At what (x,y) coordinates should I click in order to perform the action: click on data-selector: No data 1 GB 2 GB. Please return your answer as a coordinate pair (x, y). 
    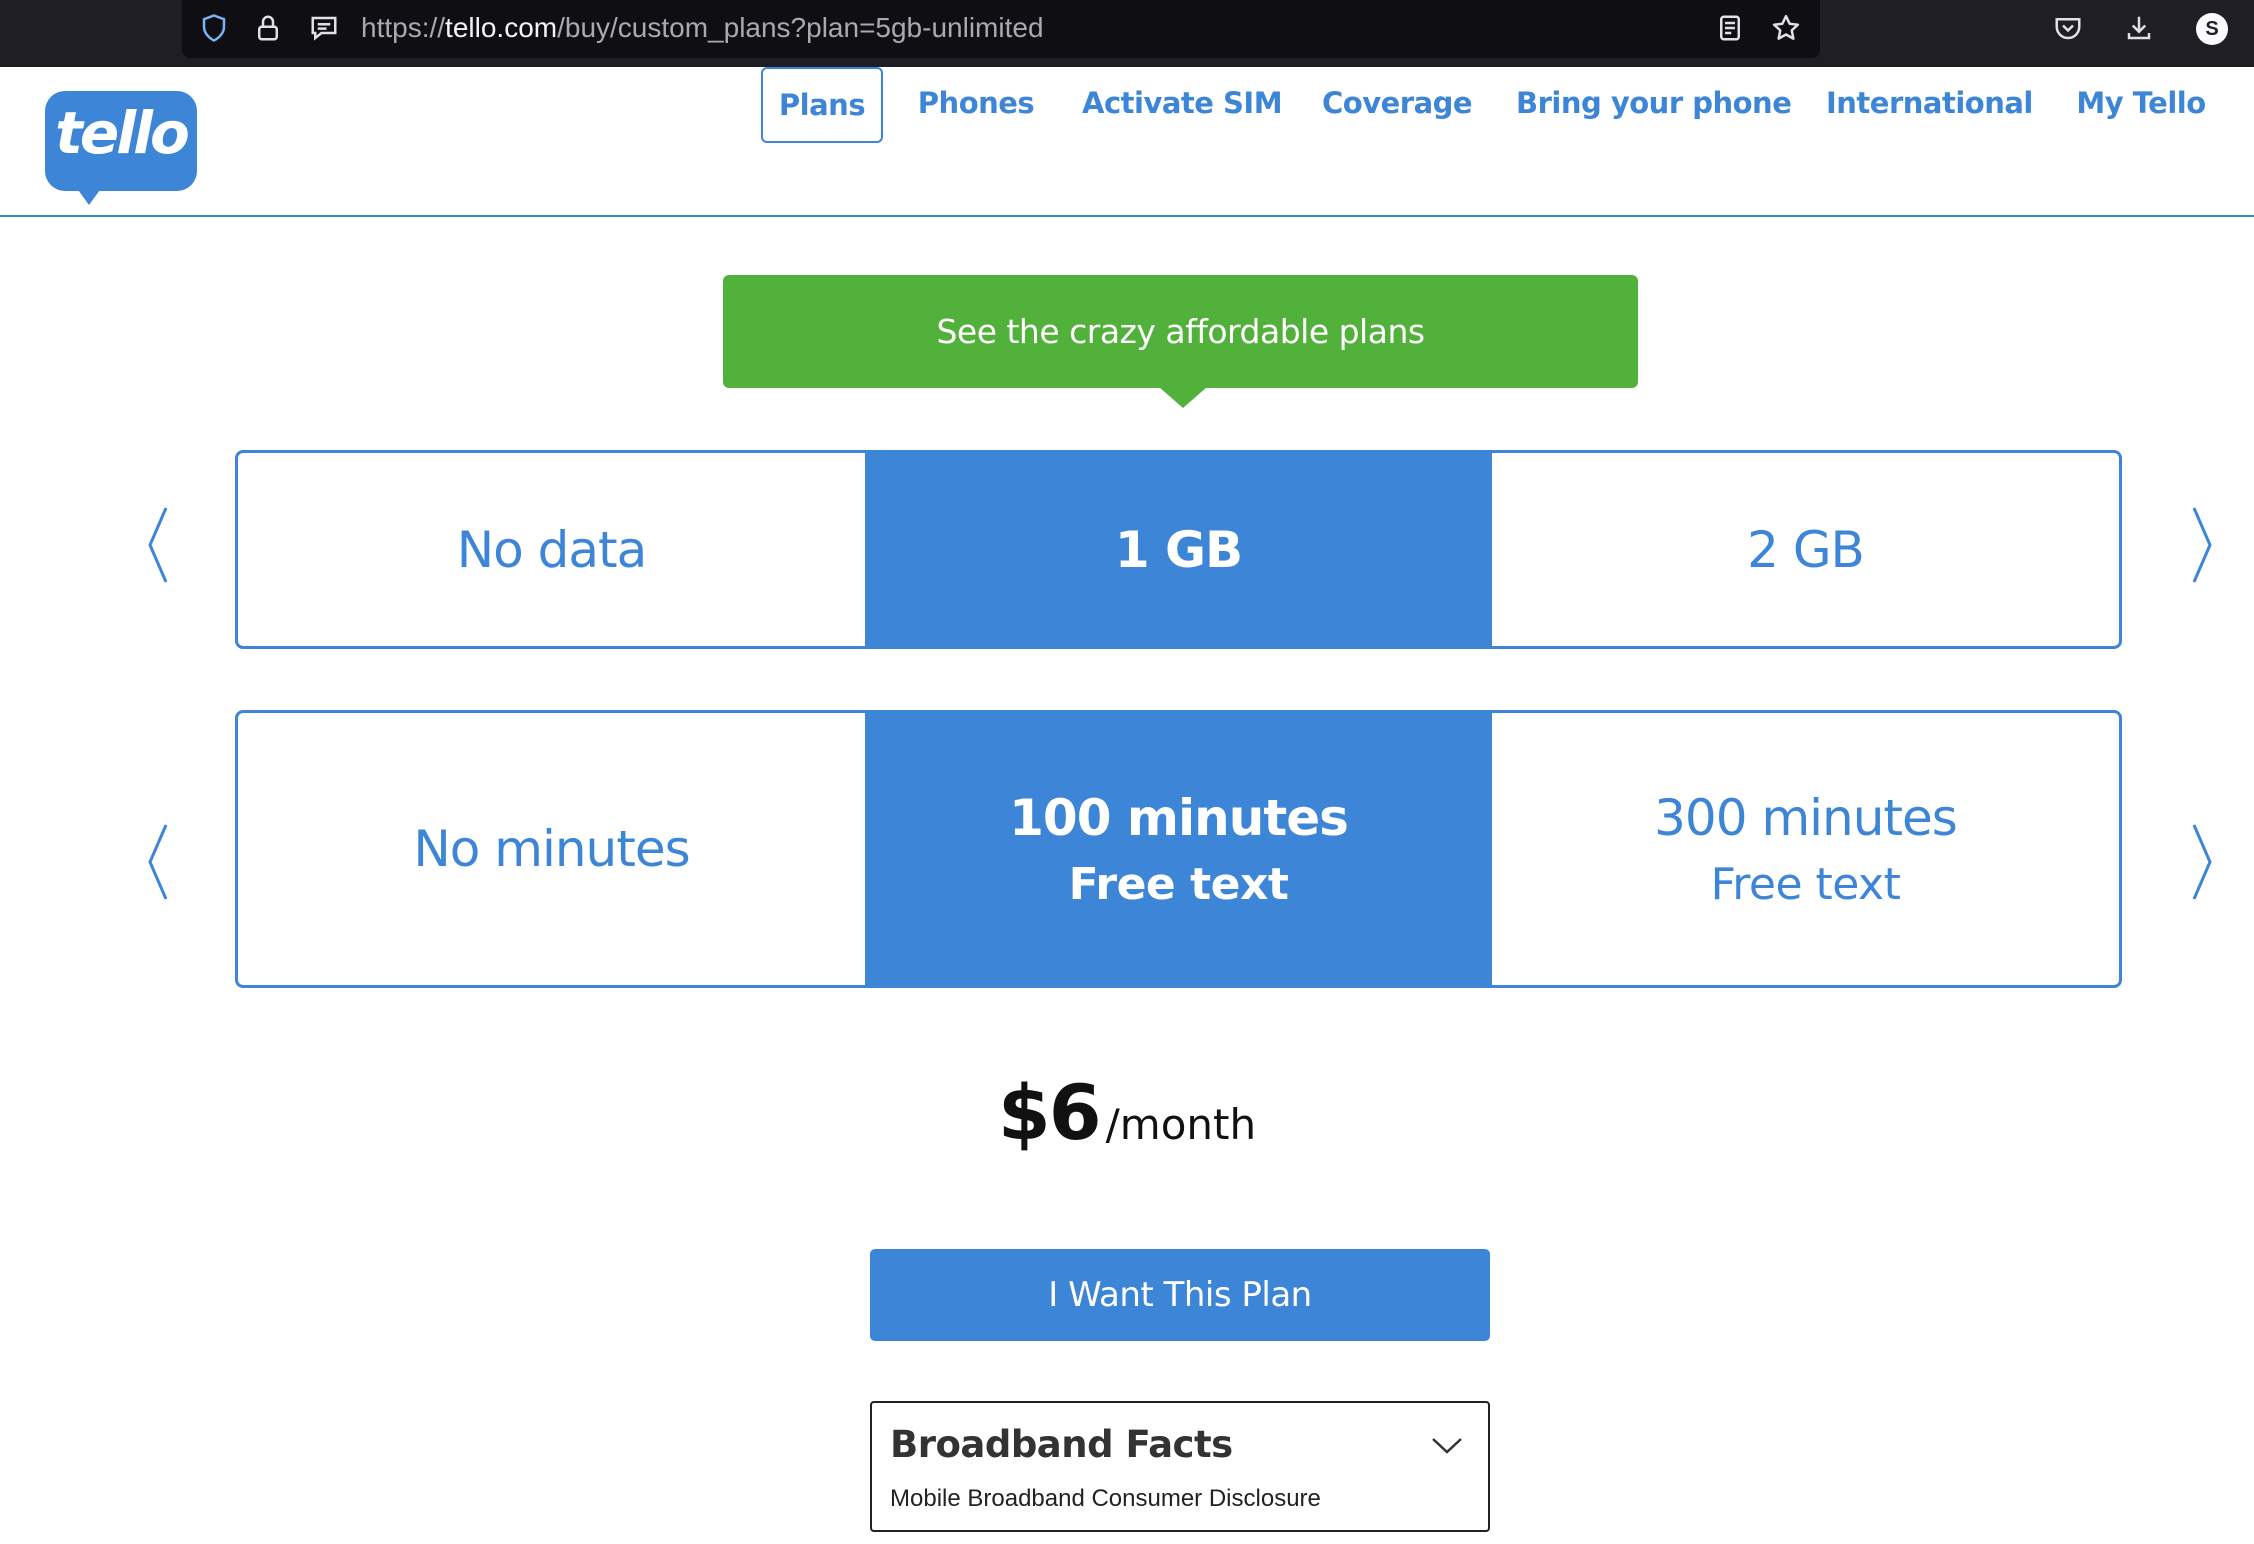
    Looking at the image, I should click on (1178, 549).